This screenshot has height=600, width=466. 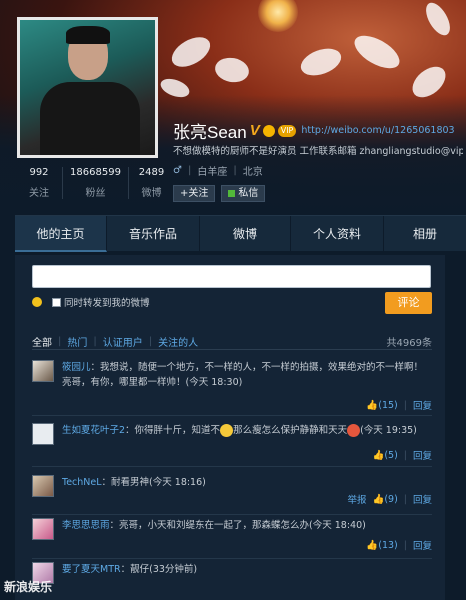 I want to click on verified-icon: V, so click(x=255, y=130).